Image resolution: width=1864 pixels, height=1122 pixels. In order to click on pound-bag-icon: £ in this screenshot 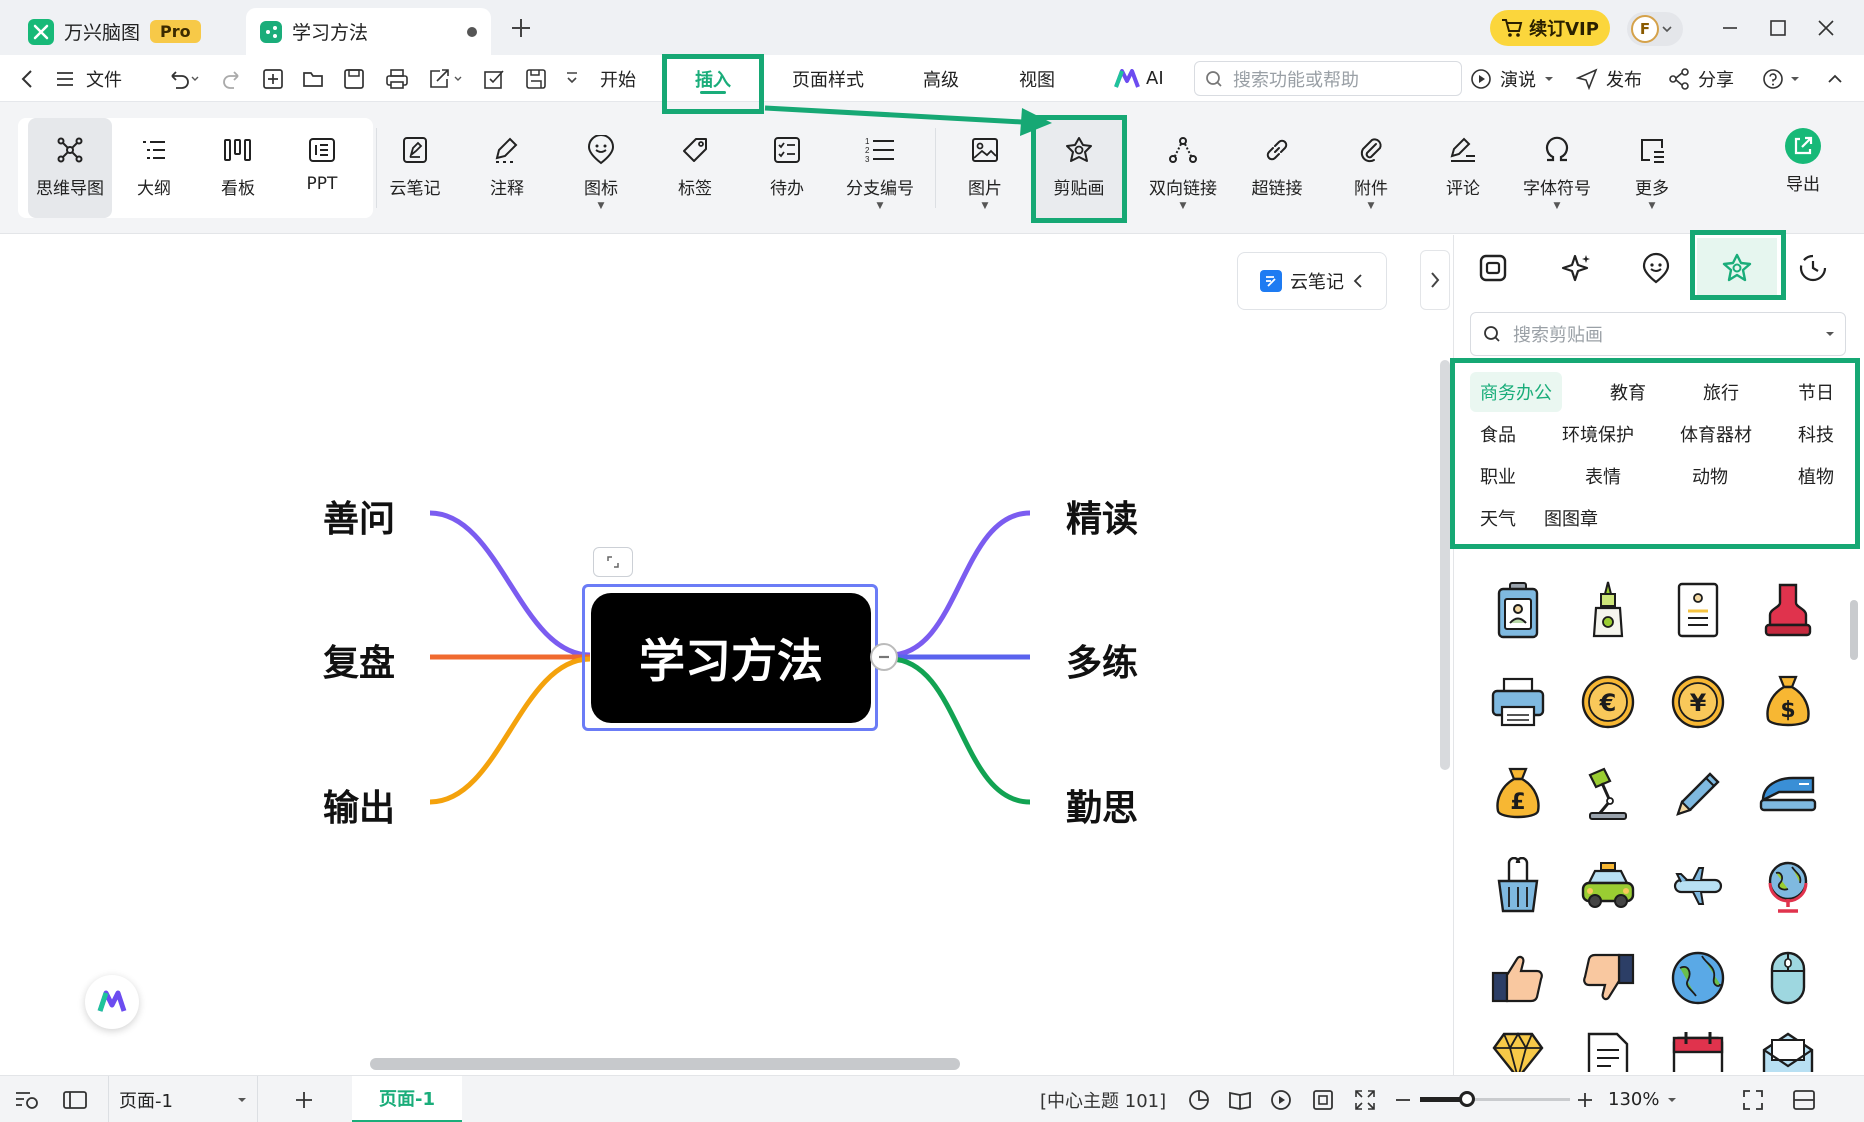, I will do `click(1518, 794)`.